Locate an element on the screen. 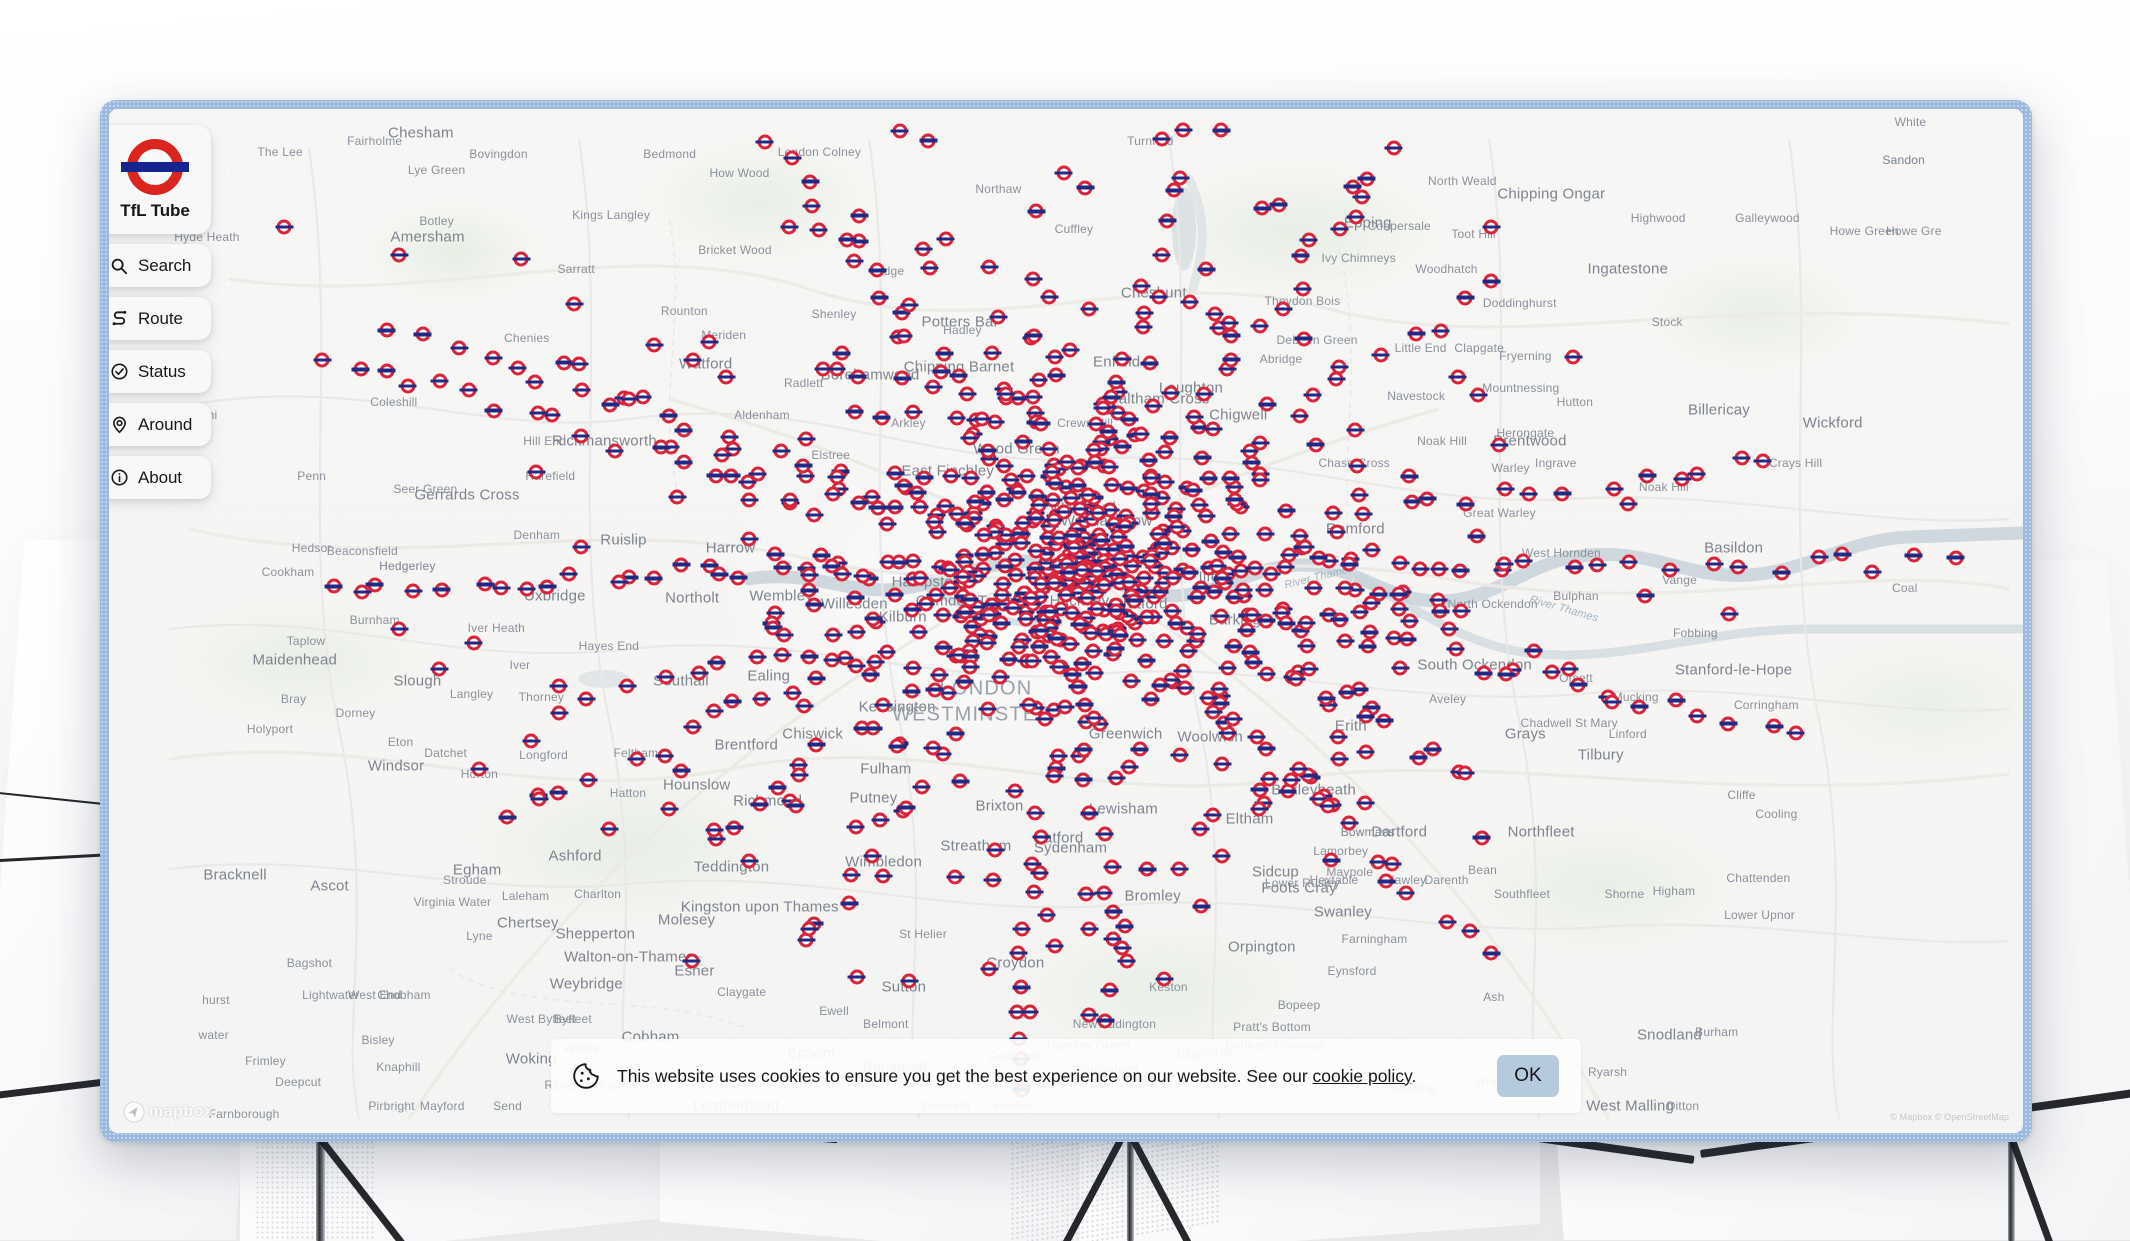 The height and width of the screenshot is (1241, 2130). sidebar-item-route: Route is located at coordinates (160, 318).